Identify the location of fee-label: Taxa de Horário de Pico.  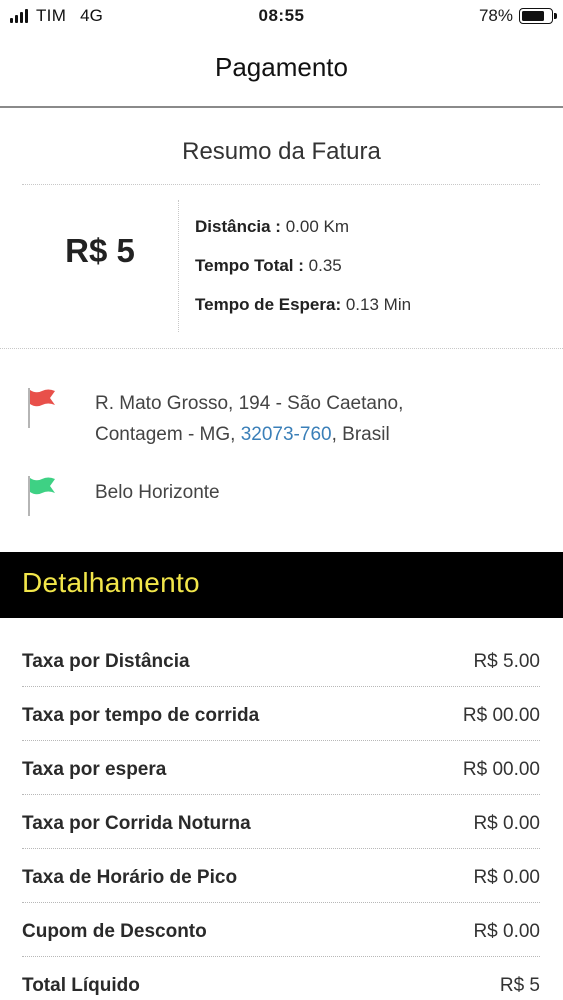
(130, 877).